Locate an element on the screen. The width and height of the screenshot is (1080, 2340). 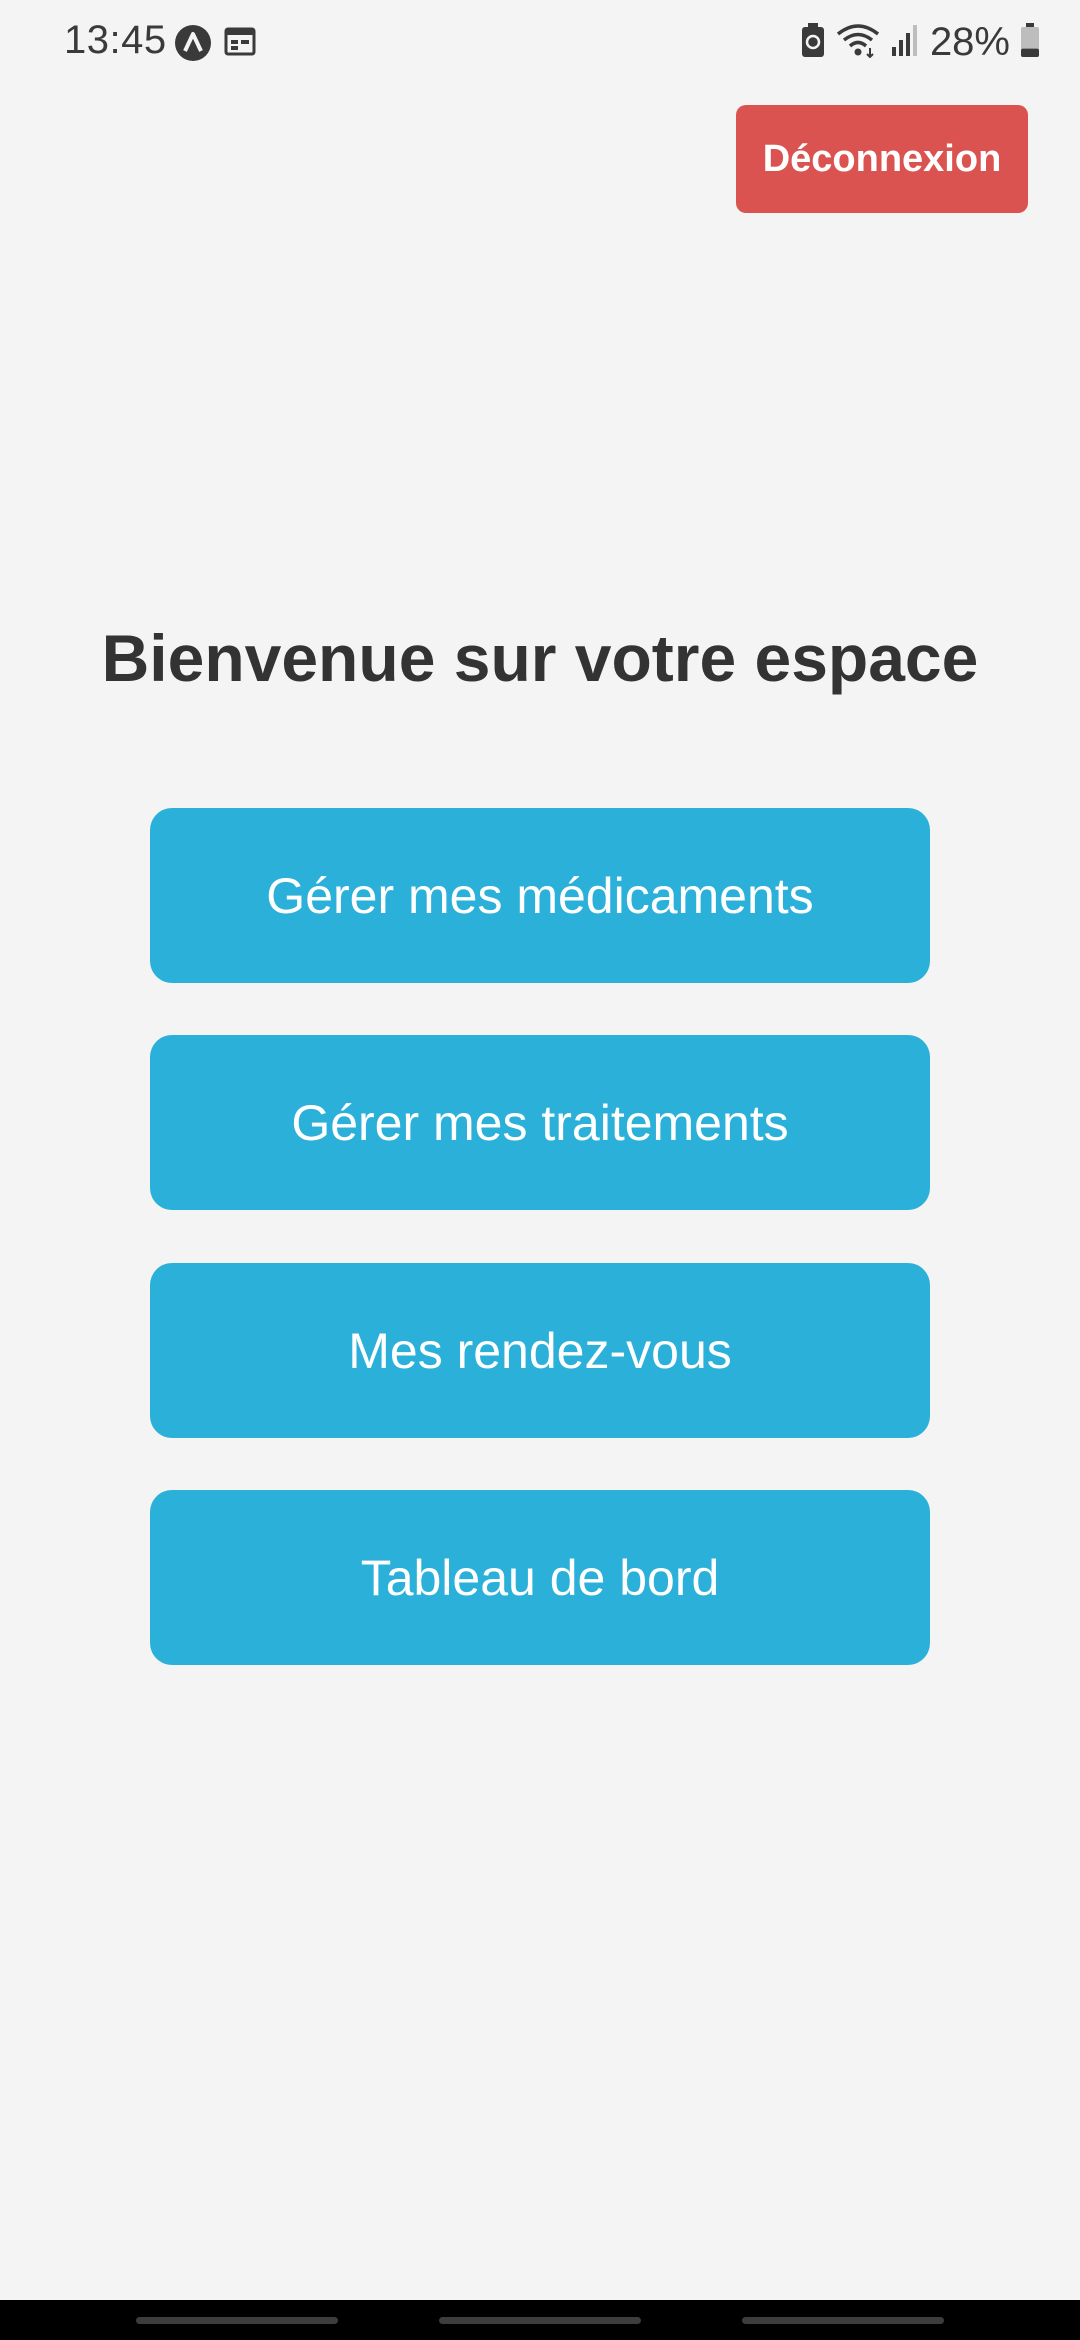
wifi-icon is located at coordinates (858, 42).